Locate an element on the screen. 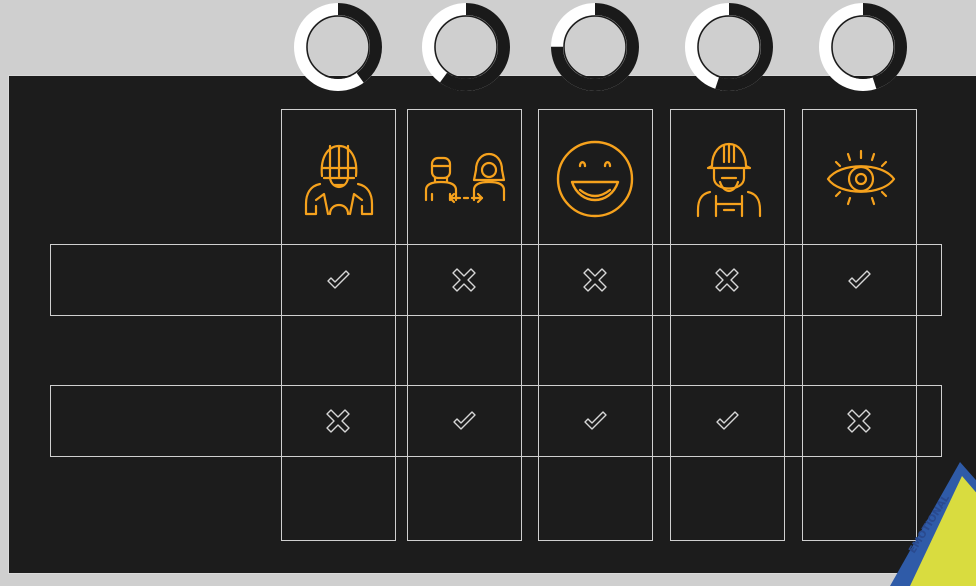 Image resolution: width=976 pixels, height=586 pixels. construction-worker-icon is located at coordinates (729, 180).